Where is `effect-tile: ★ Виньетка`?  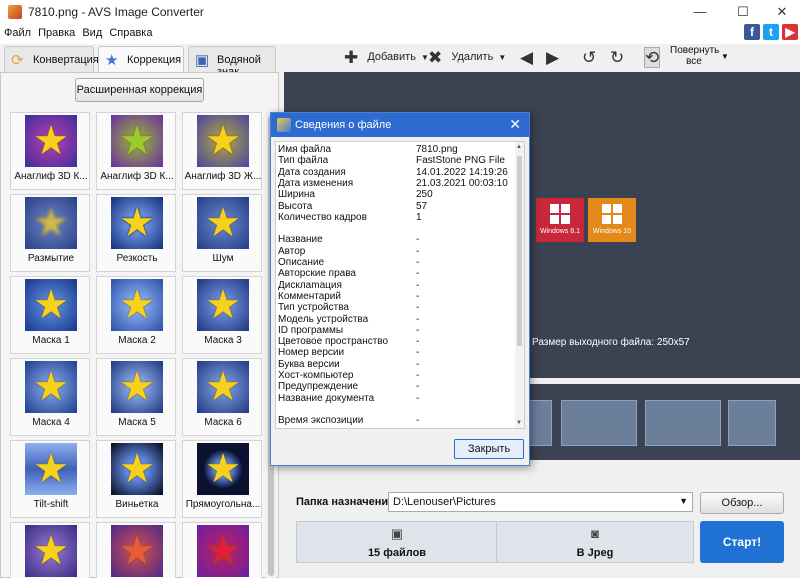 effect-tile: ★ Виньетка is located at coordinates (136, 479).